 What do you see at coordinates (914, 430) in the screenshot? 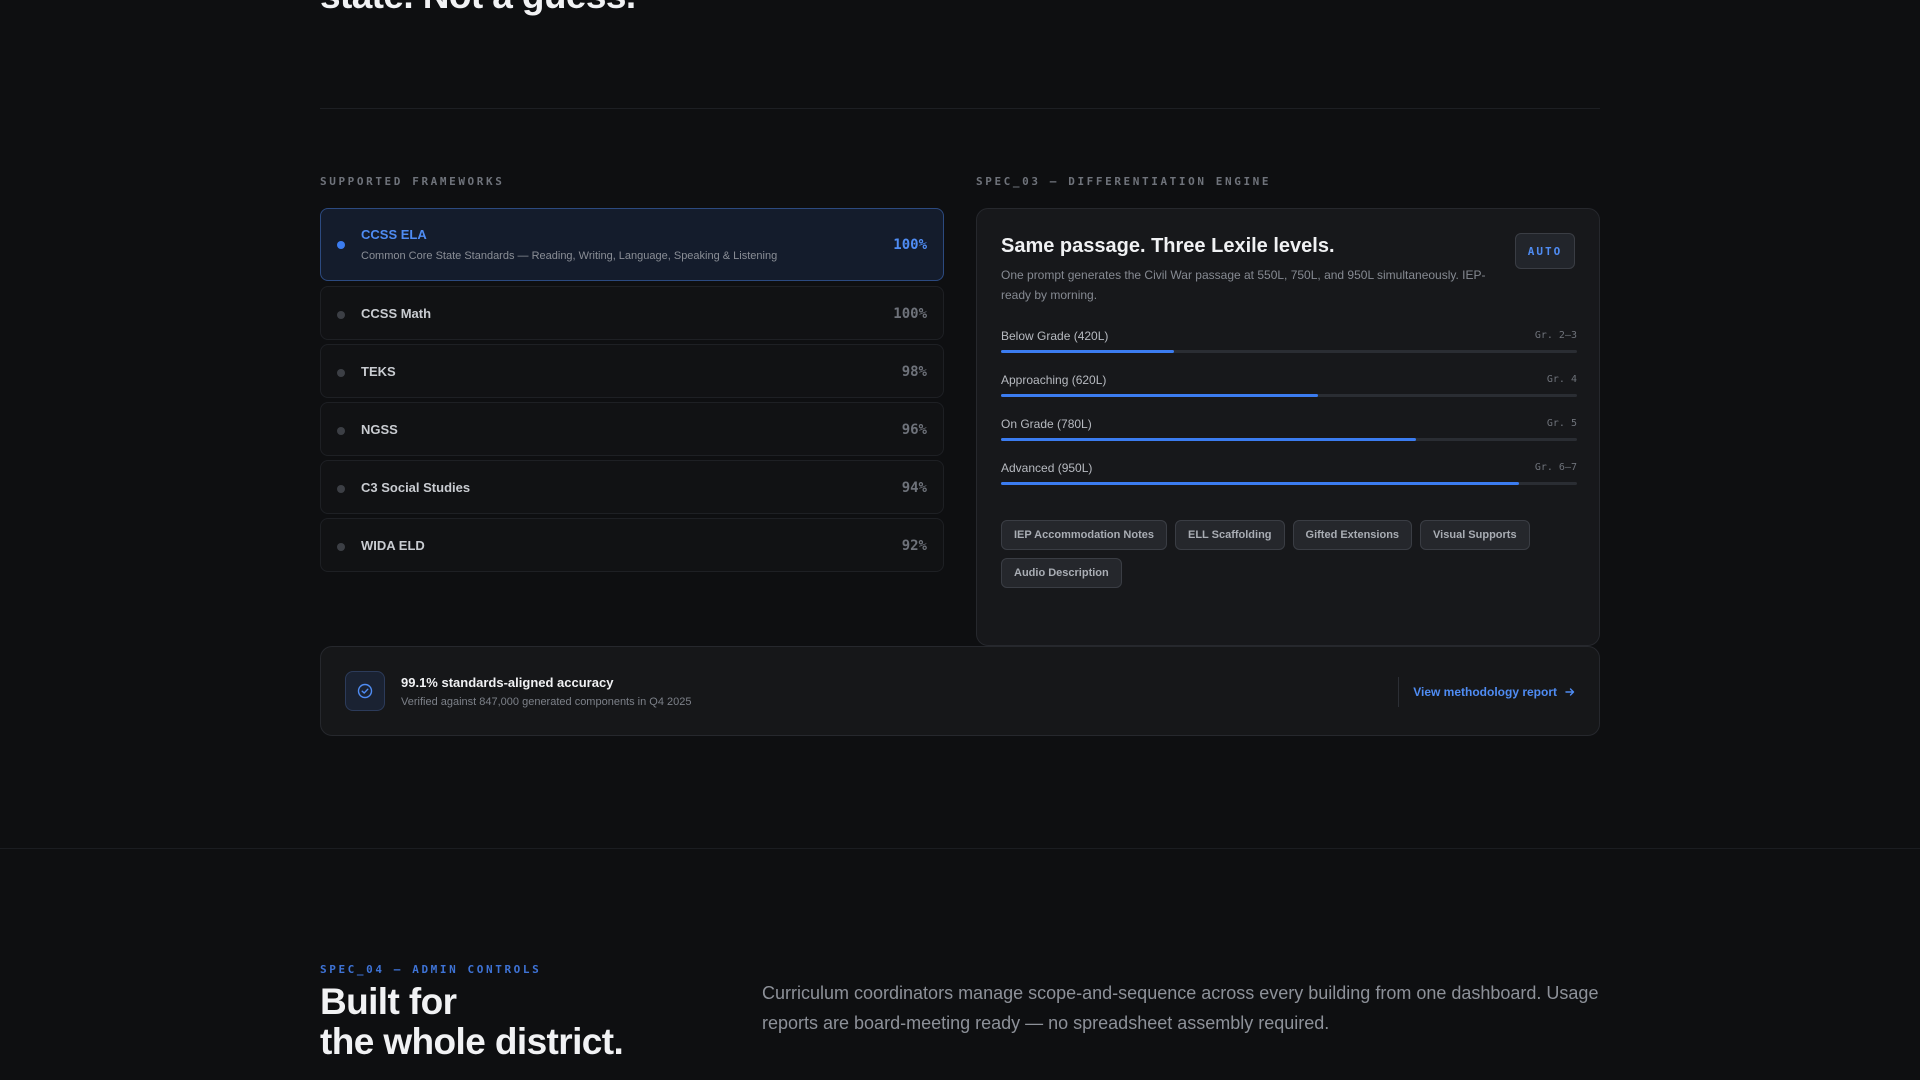
I see `framework-coverage: 96%` at bounding box center [914, 430].